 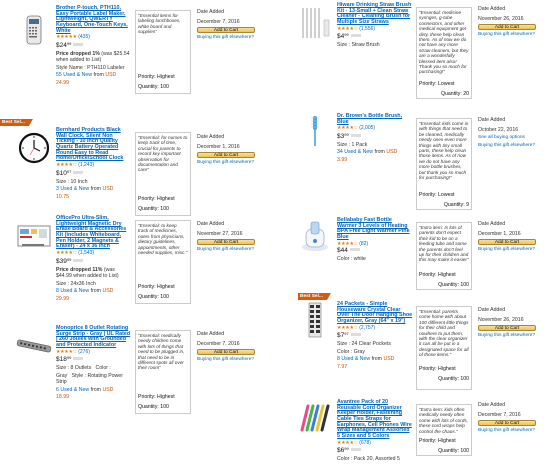 What do you see at coordinates (78, 260) in the screenshot?
I see `prime-badge` at bounding box center [78, 260].